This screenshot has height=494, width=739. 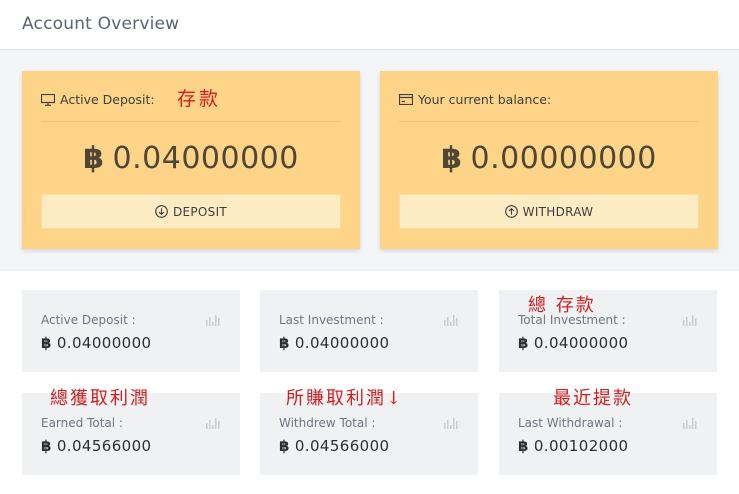 What do you see at coordinates (161, 211) in the screenshot?
I see `arrow-down-circle-icon` at bounding box center [161, 211].